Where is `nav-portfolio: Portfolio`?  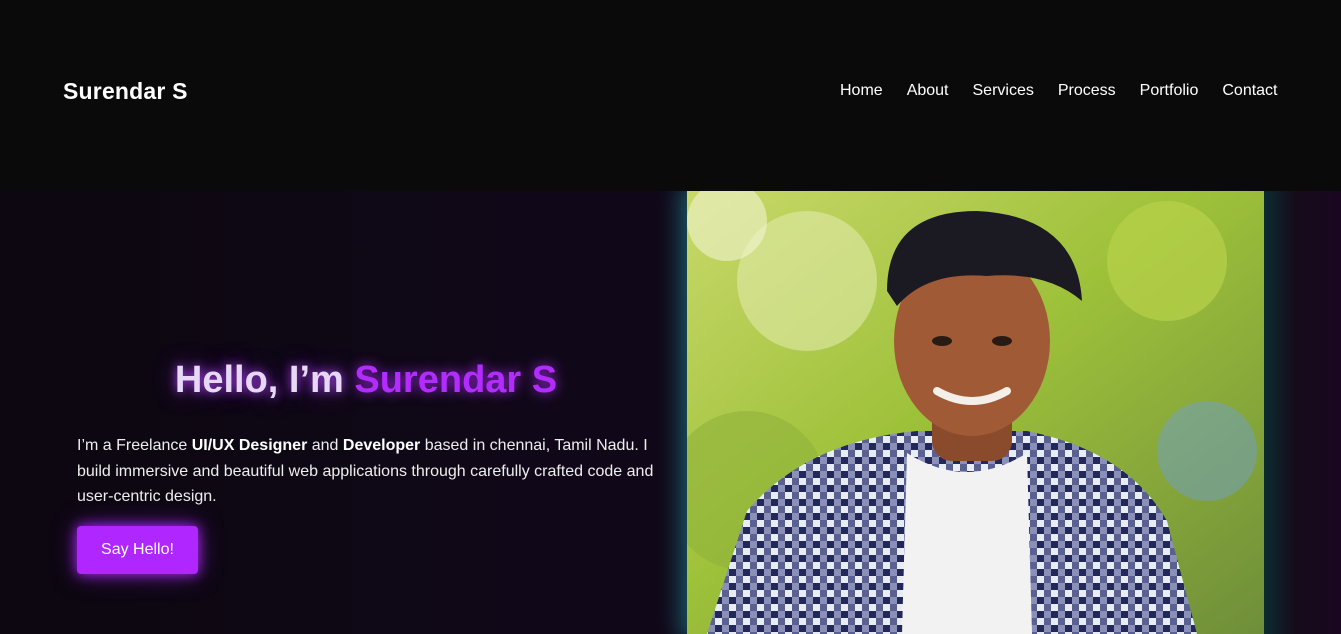 nav-portfolio: Portfolio is located at coordinates (1169, 91).